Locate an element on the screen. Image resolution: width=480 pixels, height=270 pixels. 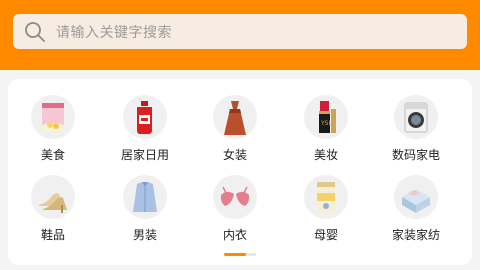
category-appliance: 数码家电 is located at coordinates (416, 129).